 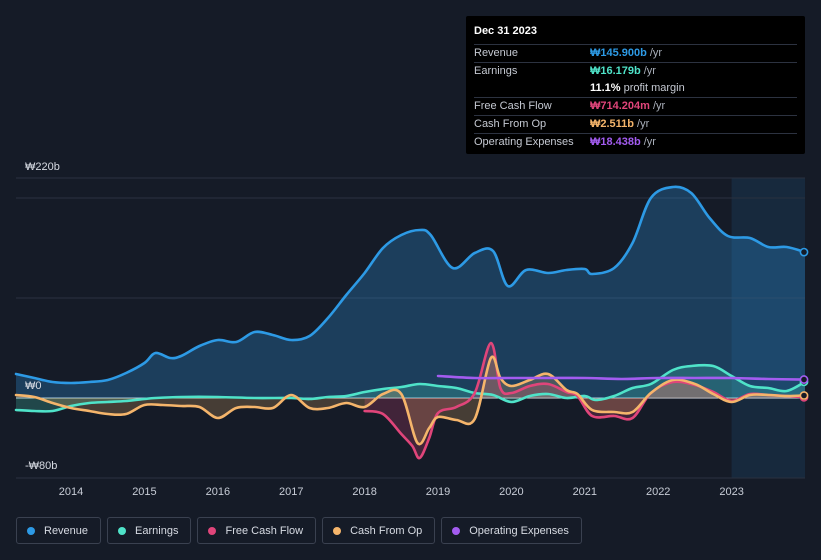 I want to click on tooltip-value: ₩145.900b, so click(x=618, y=53).